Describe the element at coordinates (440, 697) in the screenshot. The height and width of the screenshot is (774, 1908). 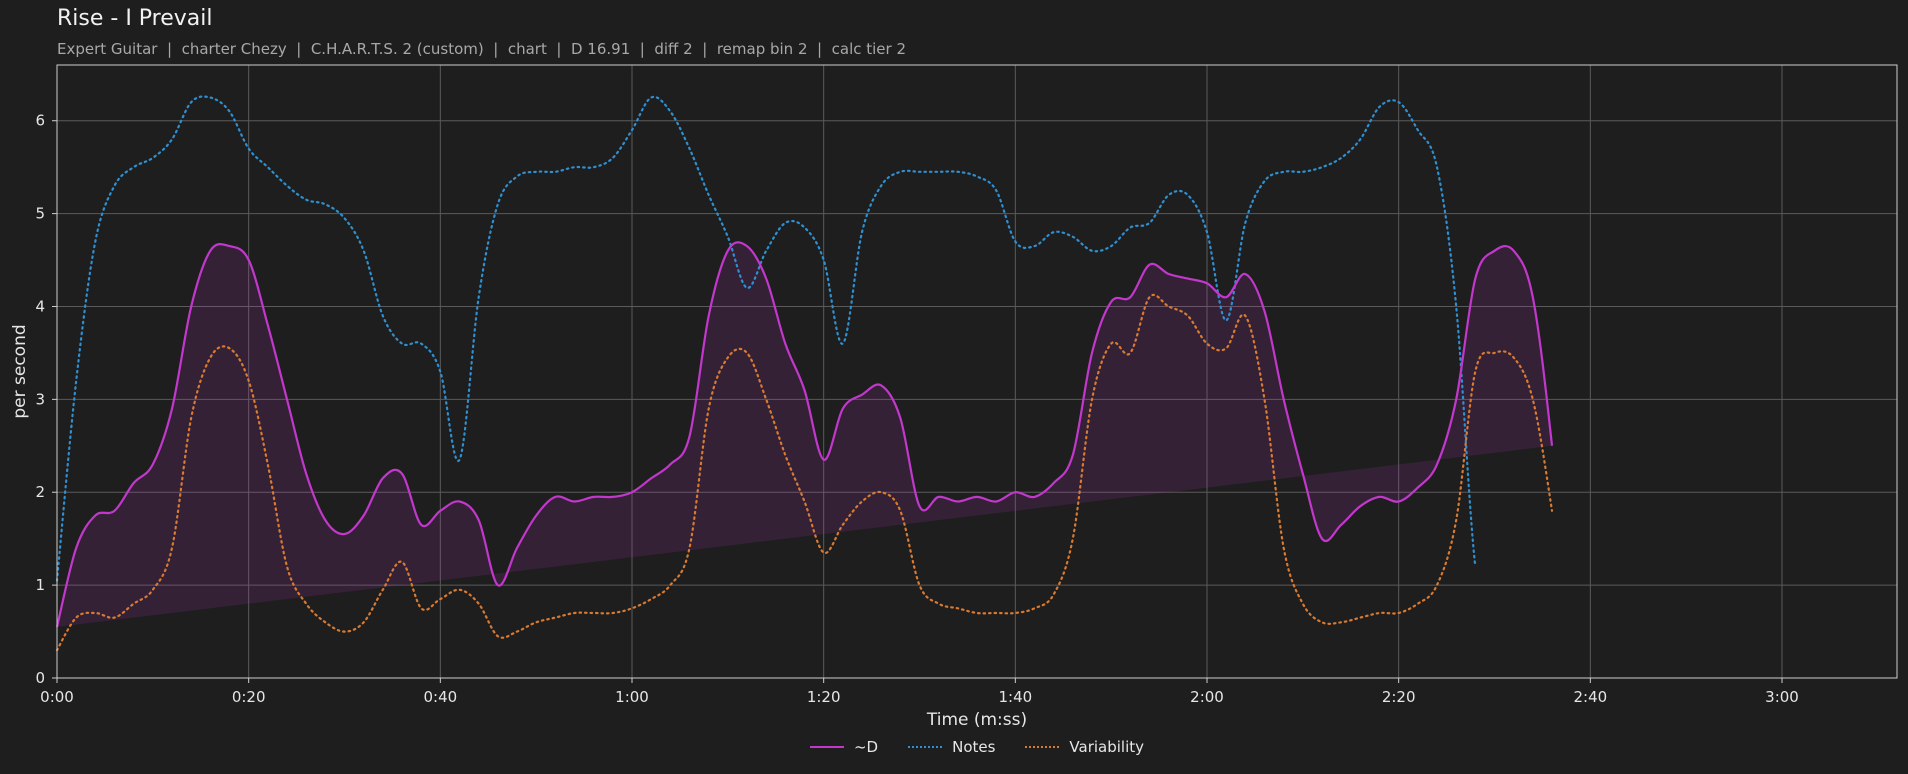
I see `x-tick-label: 0:40` at that location.